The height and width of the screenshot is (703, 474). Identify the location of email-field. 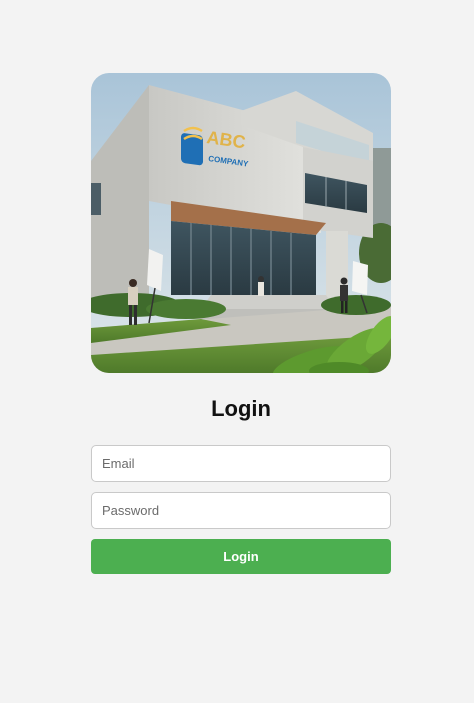
(241, 463).